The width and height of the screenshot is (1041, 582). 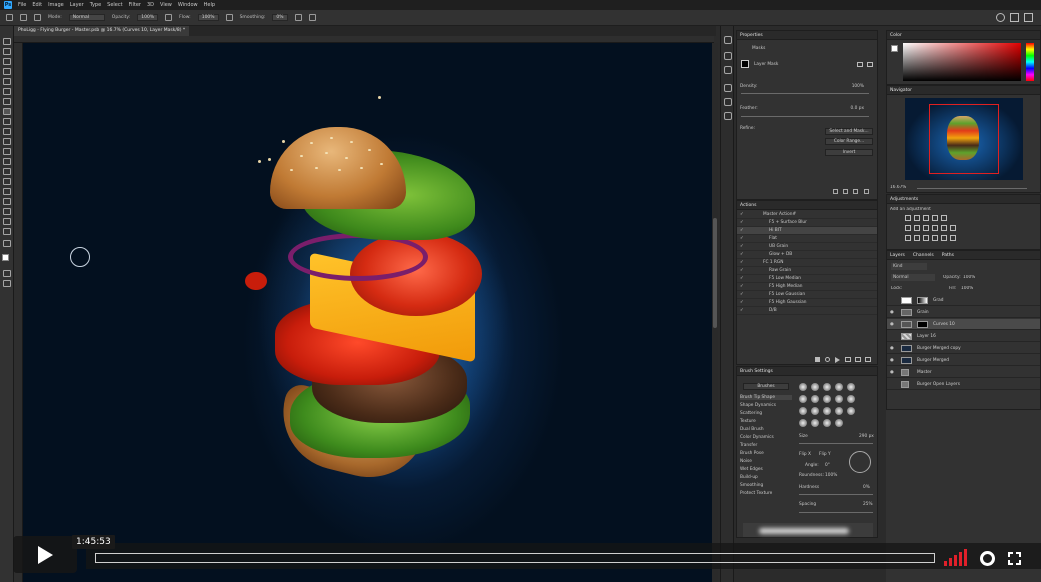 What do you see at coordinates (298, 17) in the screenshot?
I see `smoothing-settings-gear-icon` at bounding box center [298, 17].